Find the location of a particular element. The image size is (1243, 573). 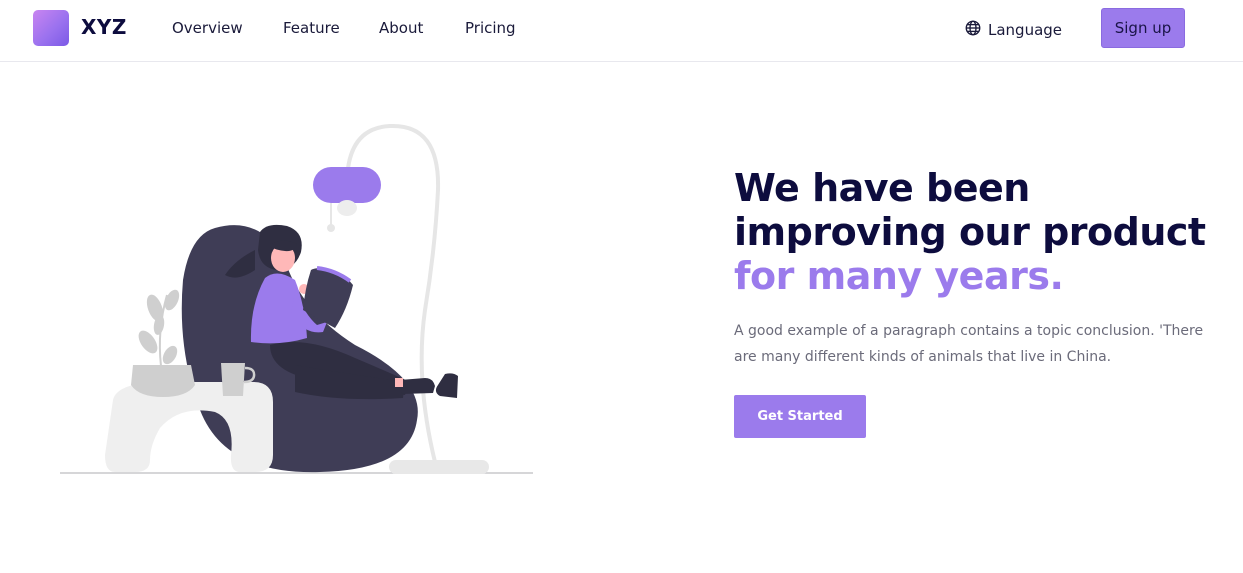

nav-item-overview: Overview is located at coordinates (207, 28).